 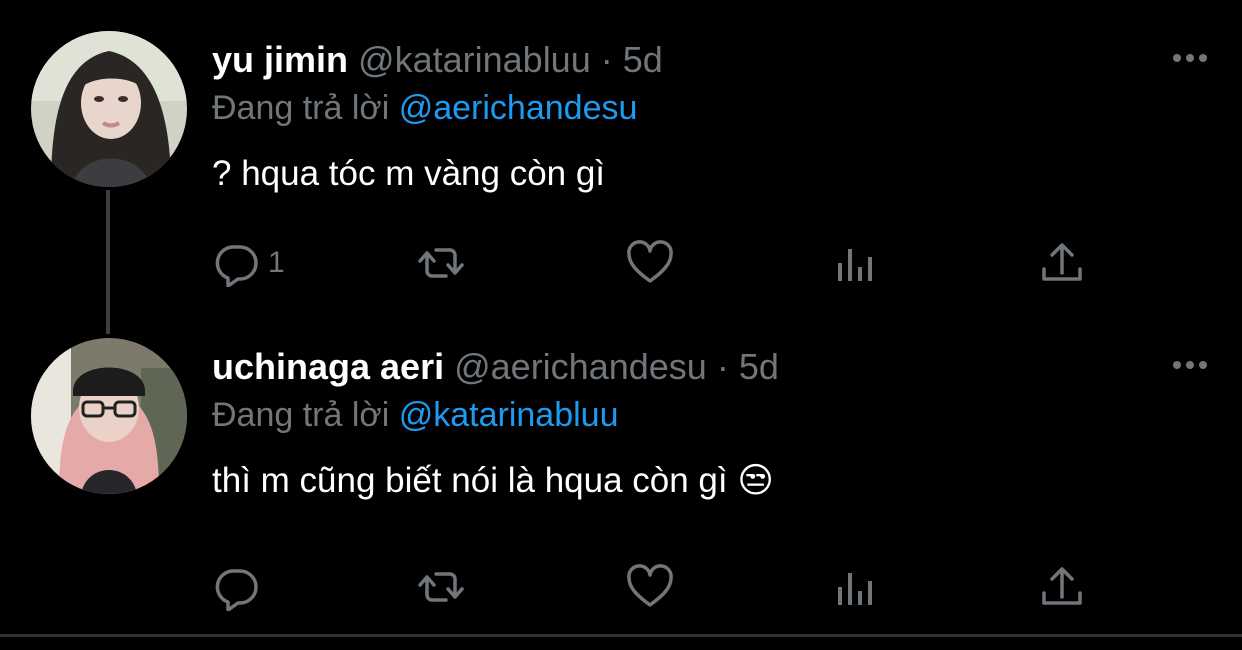 I want to click on replying-to-mention: @aerichandesu, so click(x=518, y=108).